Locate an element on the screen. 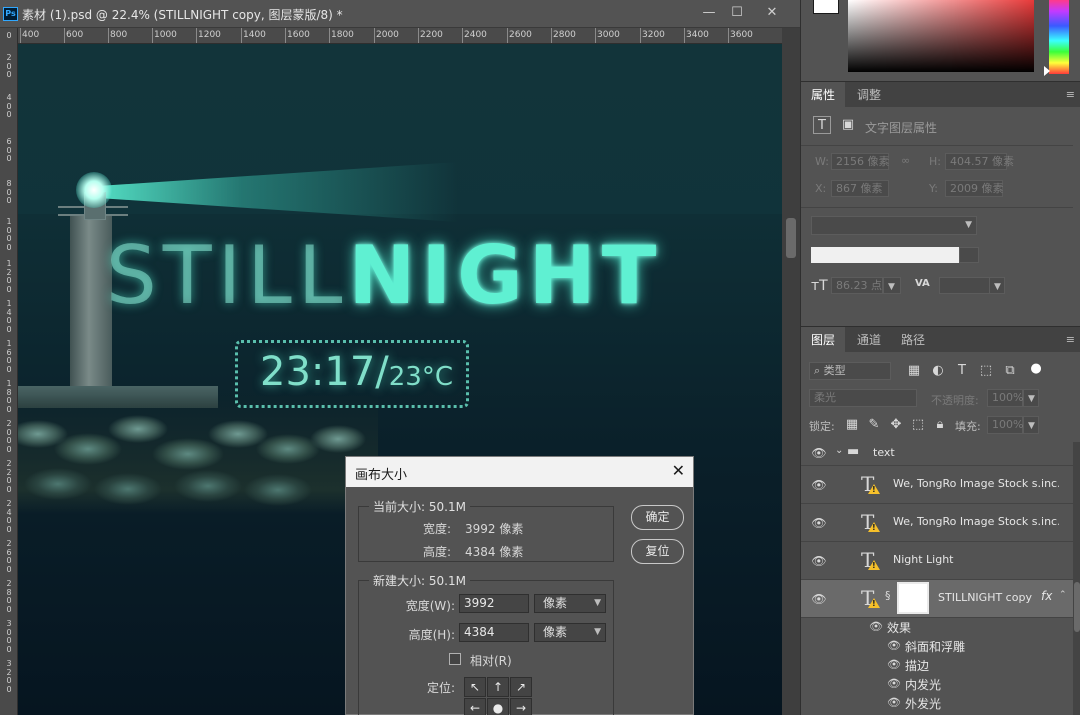 The width and height of the screenshot is (1080, 715). font-size-field: 86.23 点 is located at coordinates (857, 285).